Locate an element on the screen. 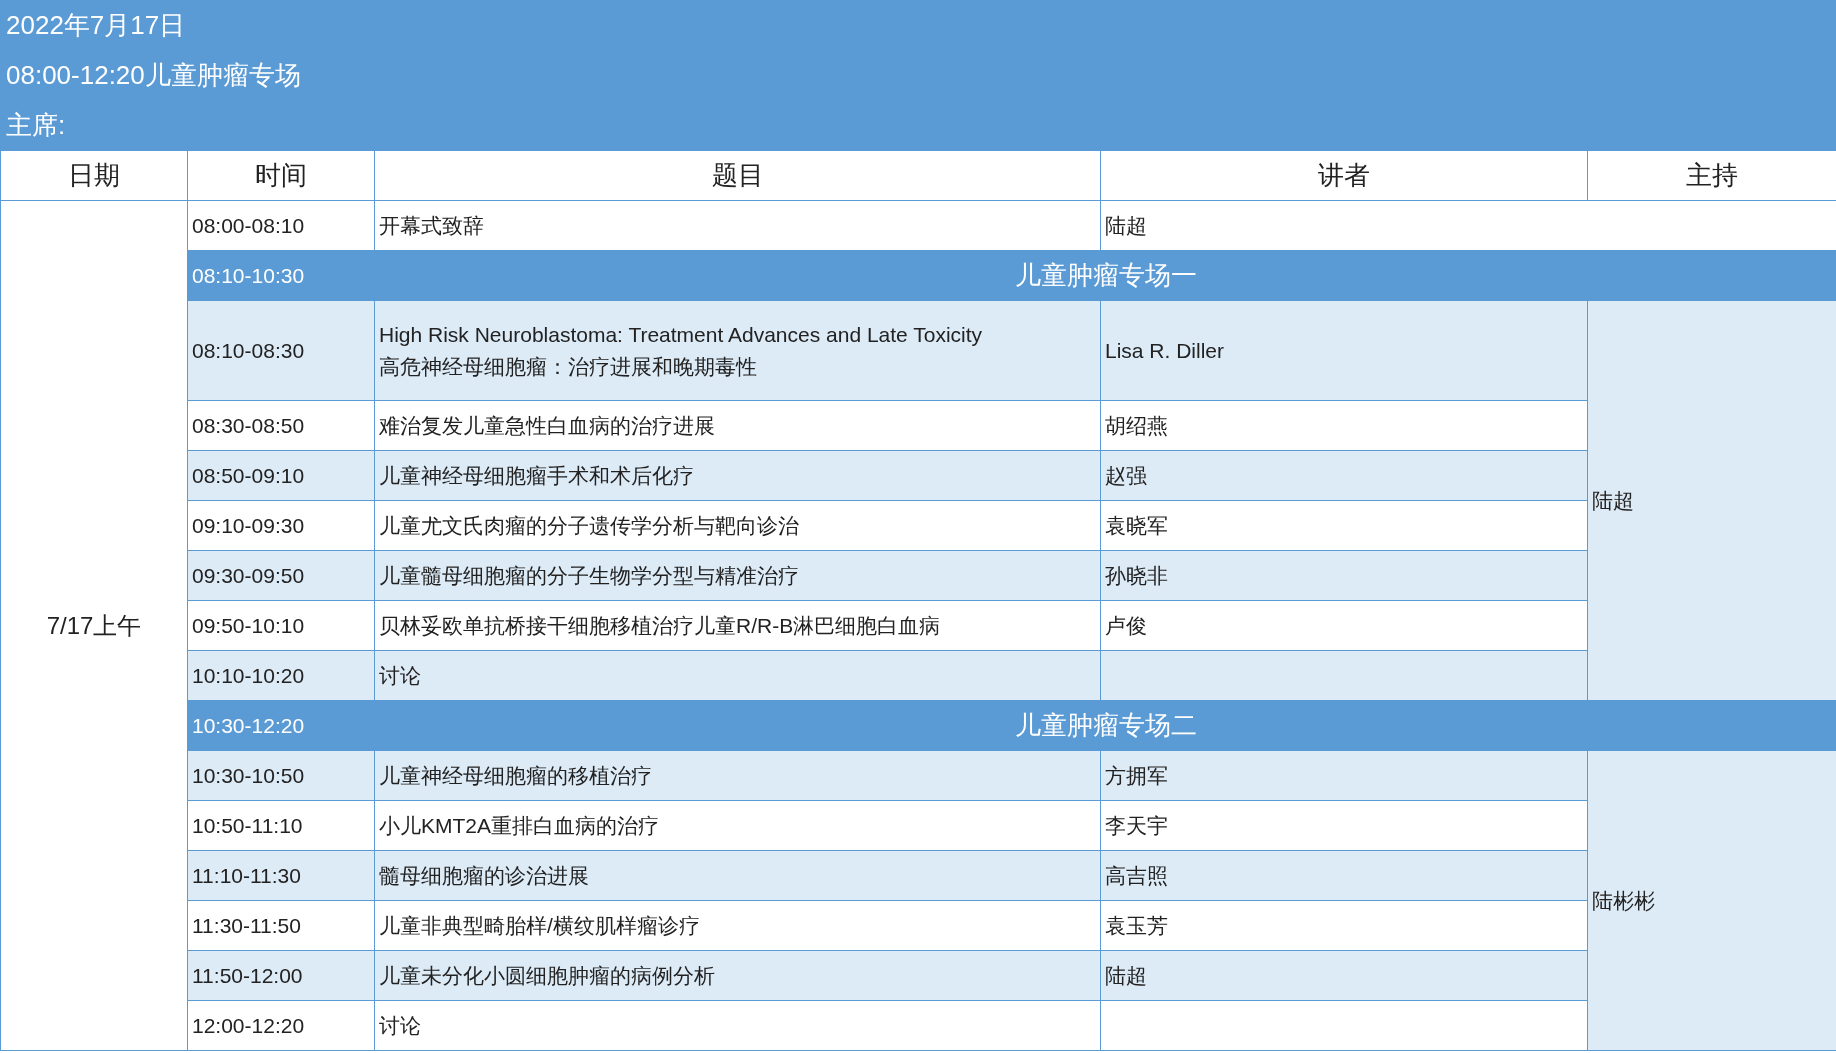 This screenshot has width=1836, height=1053. speaker-cell: 李天宇 is located at coordinates (1136, 825).